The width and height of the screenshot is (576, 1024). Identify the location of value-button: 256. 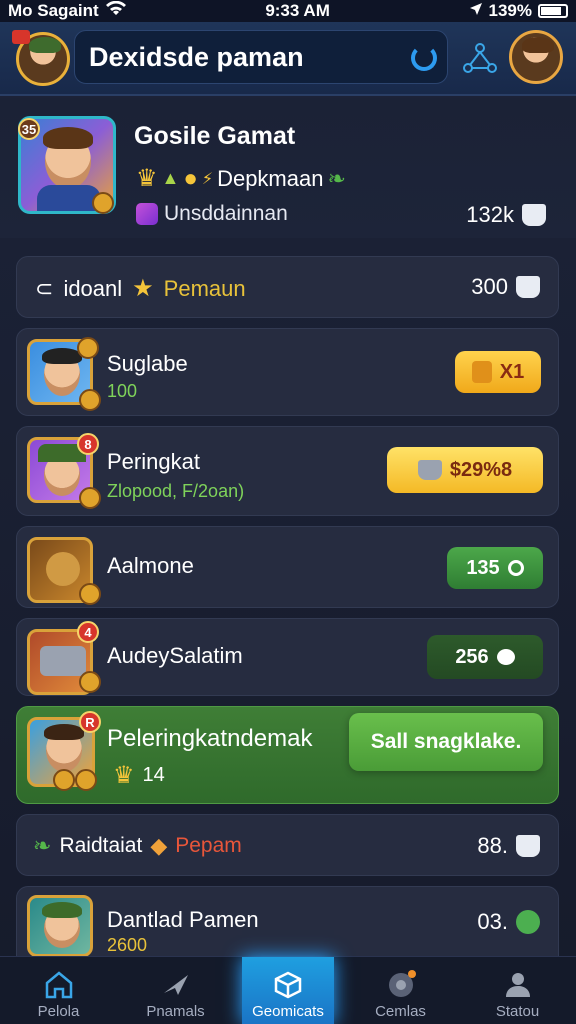
(485, 657).